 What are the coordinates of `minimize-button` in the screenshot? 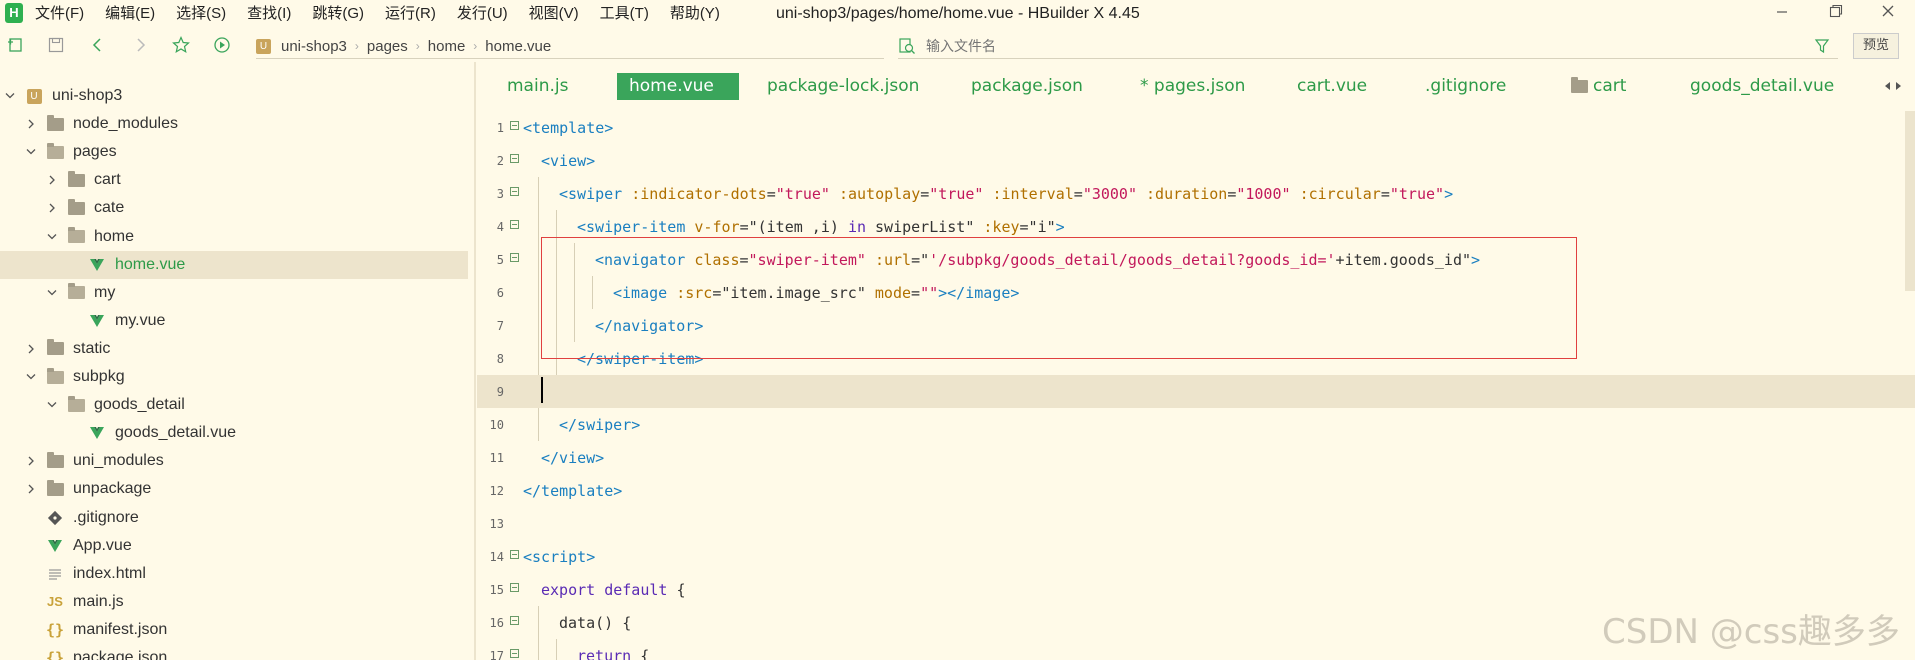 It's located at (1782, 14).